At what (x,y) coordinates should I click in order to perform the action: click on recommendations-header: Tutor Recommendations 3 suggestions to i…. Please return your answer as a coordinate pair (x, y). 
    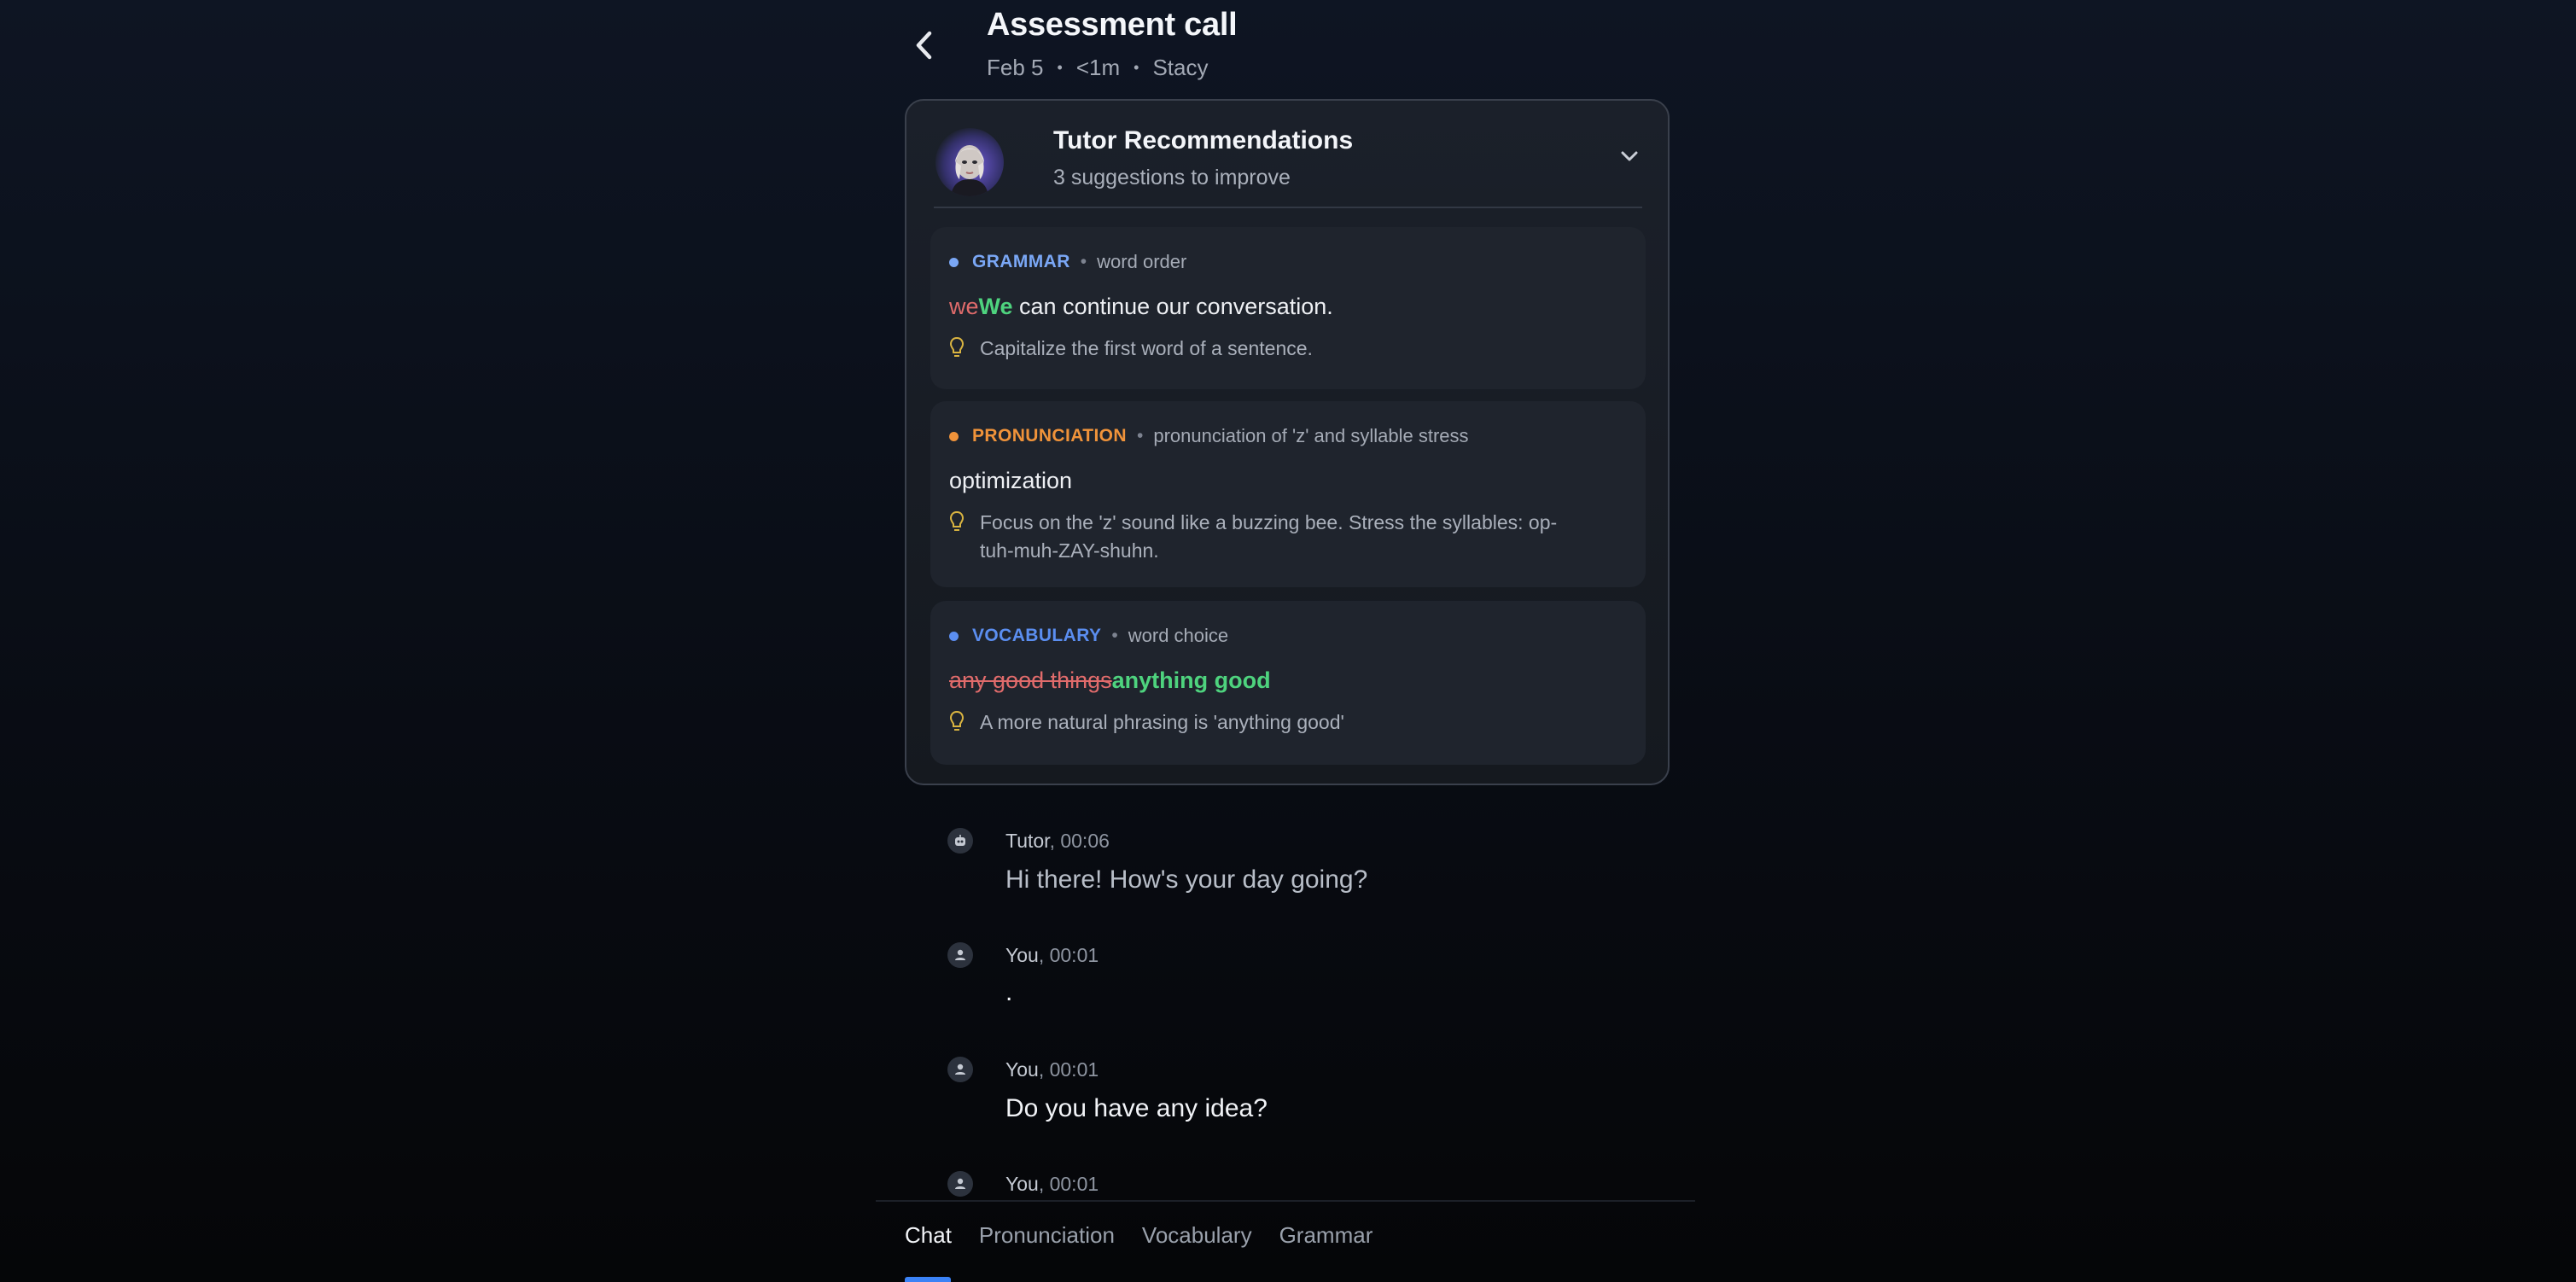
    Looking at the image, I should click on (1287, 154).